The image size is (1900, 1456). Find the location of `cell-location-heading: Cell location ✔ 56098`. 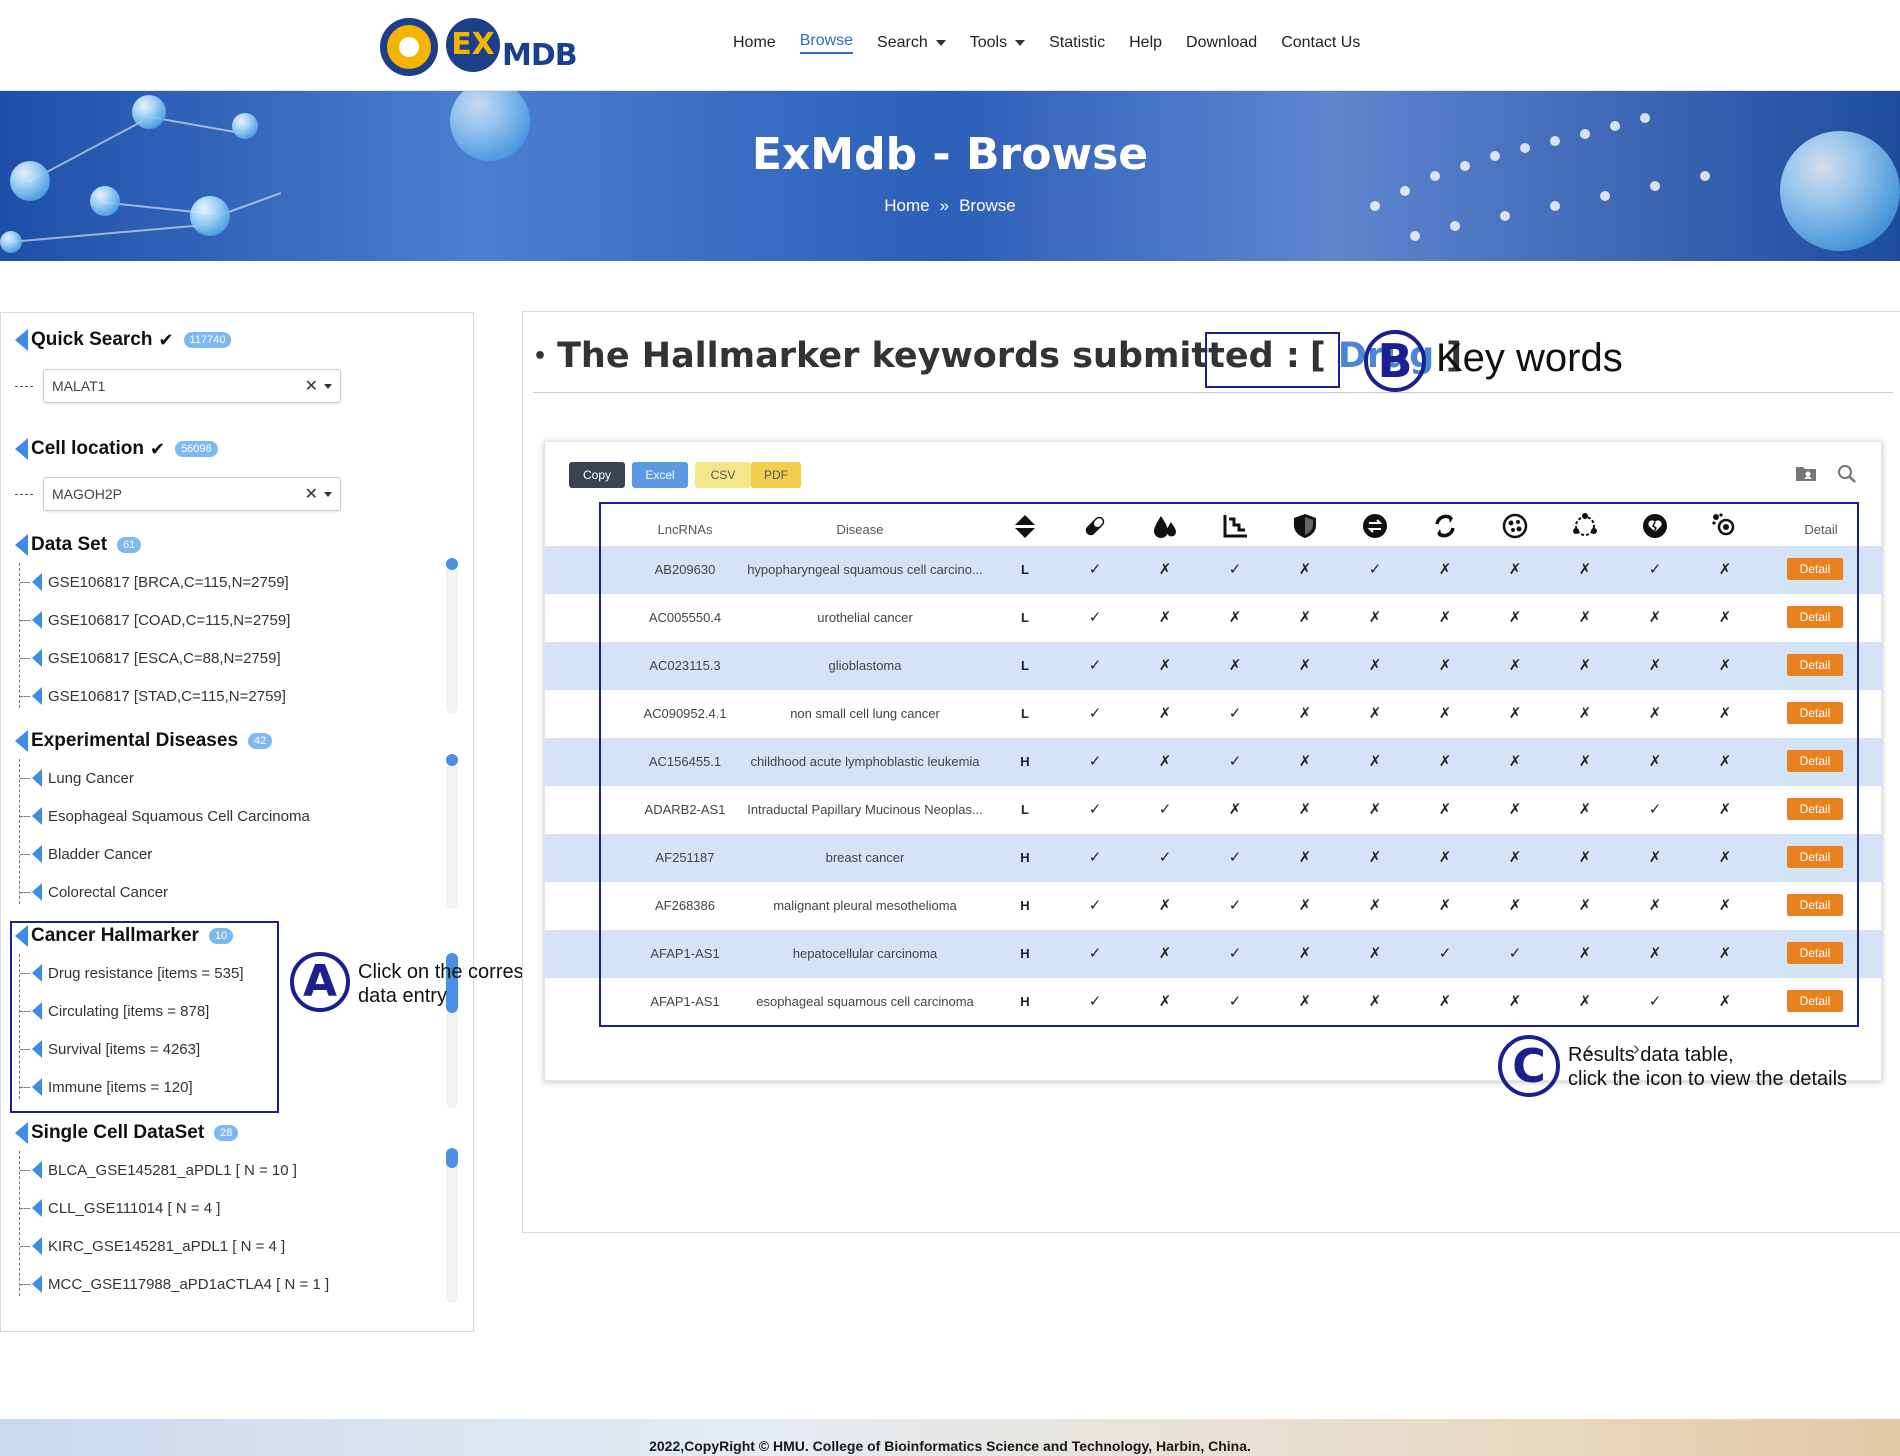

cell-location-heading: Cell location ✔ 56098 is located at coordinates (116, 449).